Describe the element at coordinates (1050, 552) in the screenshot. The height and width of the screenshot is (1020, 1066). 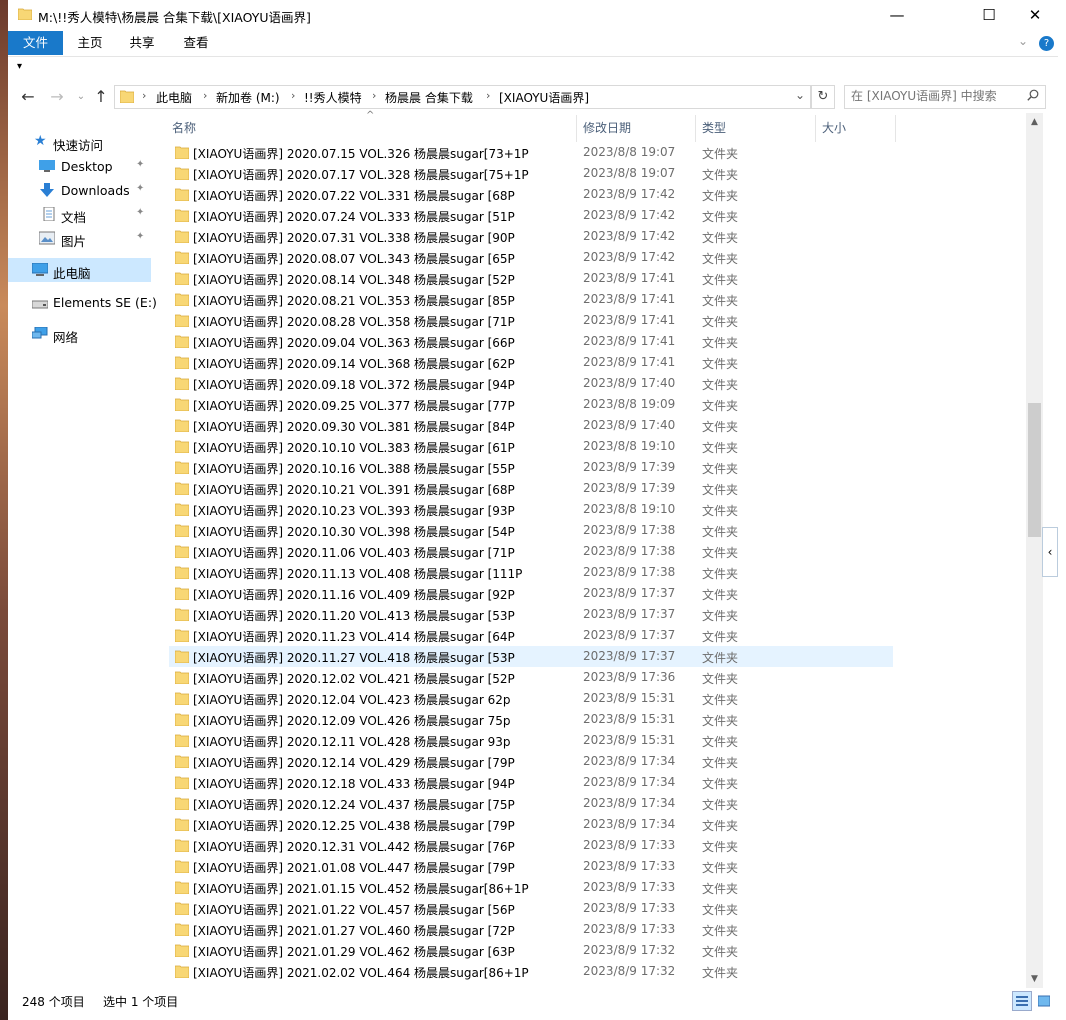
I see `details-pane-toggle: ‹` at that location.